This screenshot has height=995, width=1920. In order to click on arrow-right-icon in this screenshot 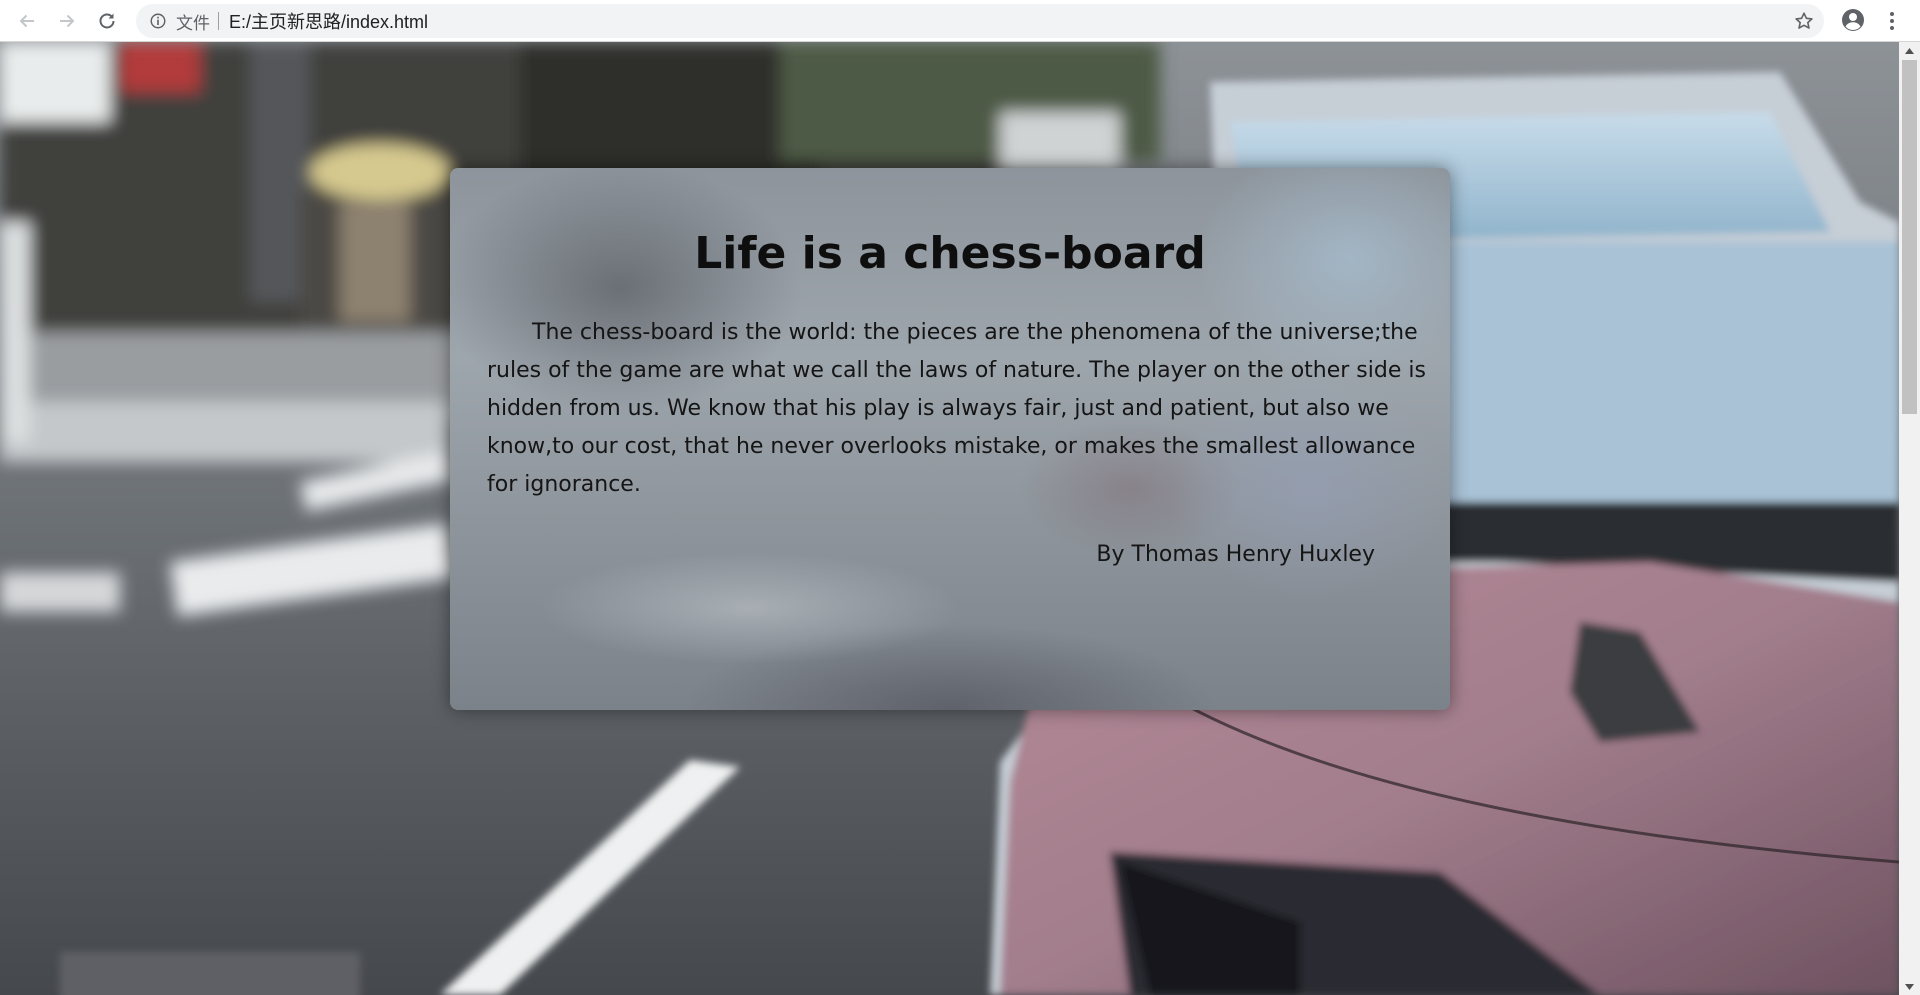, I will do `click(67, 20)`.